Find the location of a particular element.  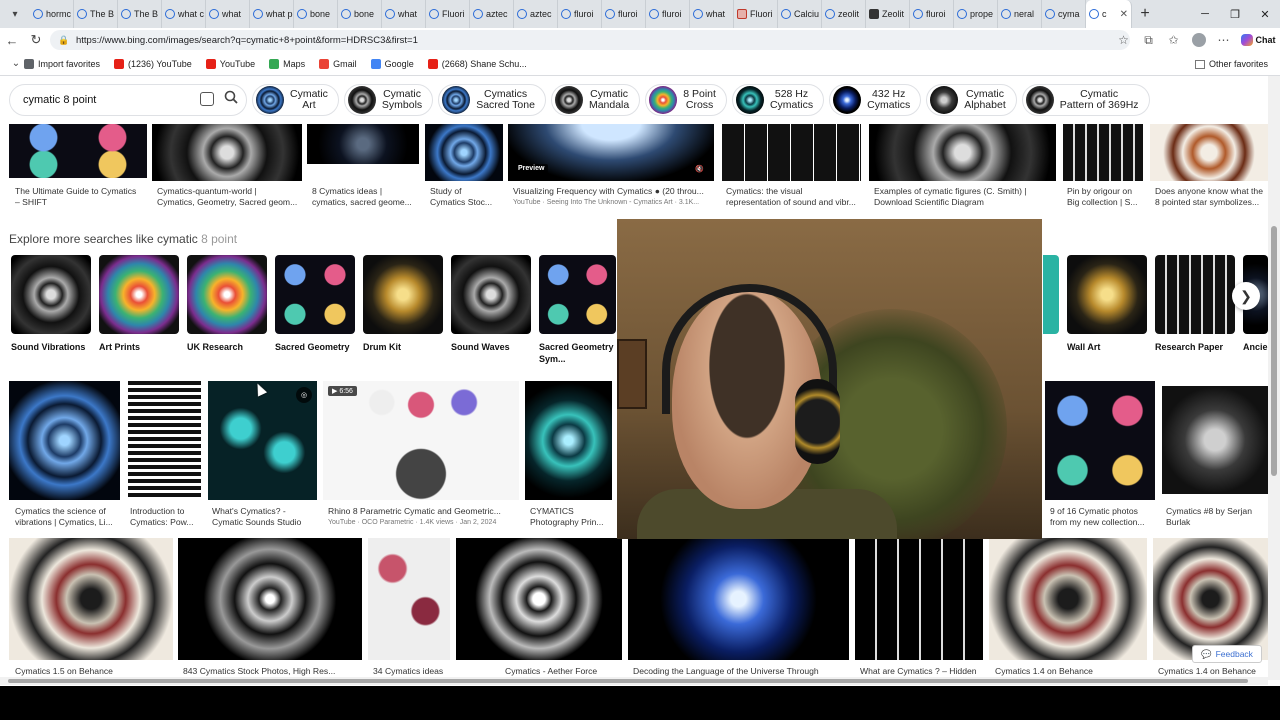

bookmark-item: (1236) YouTube is located at coordinates (153, 63).